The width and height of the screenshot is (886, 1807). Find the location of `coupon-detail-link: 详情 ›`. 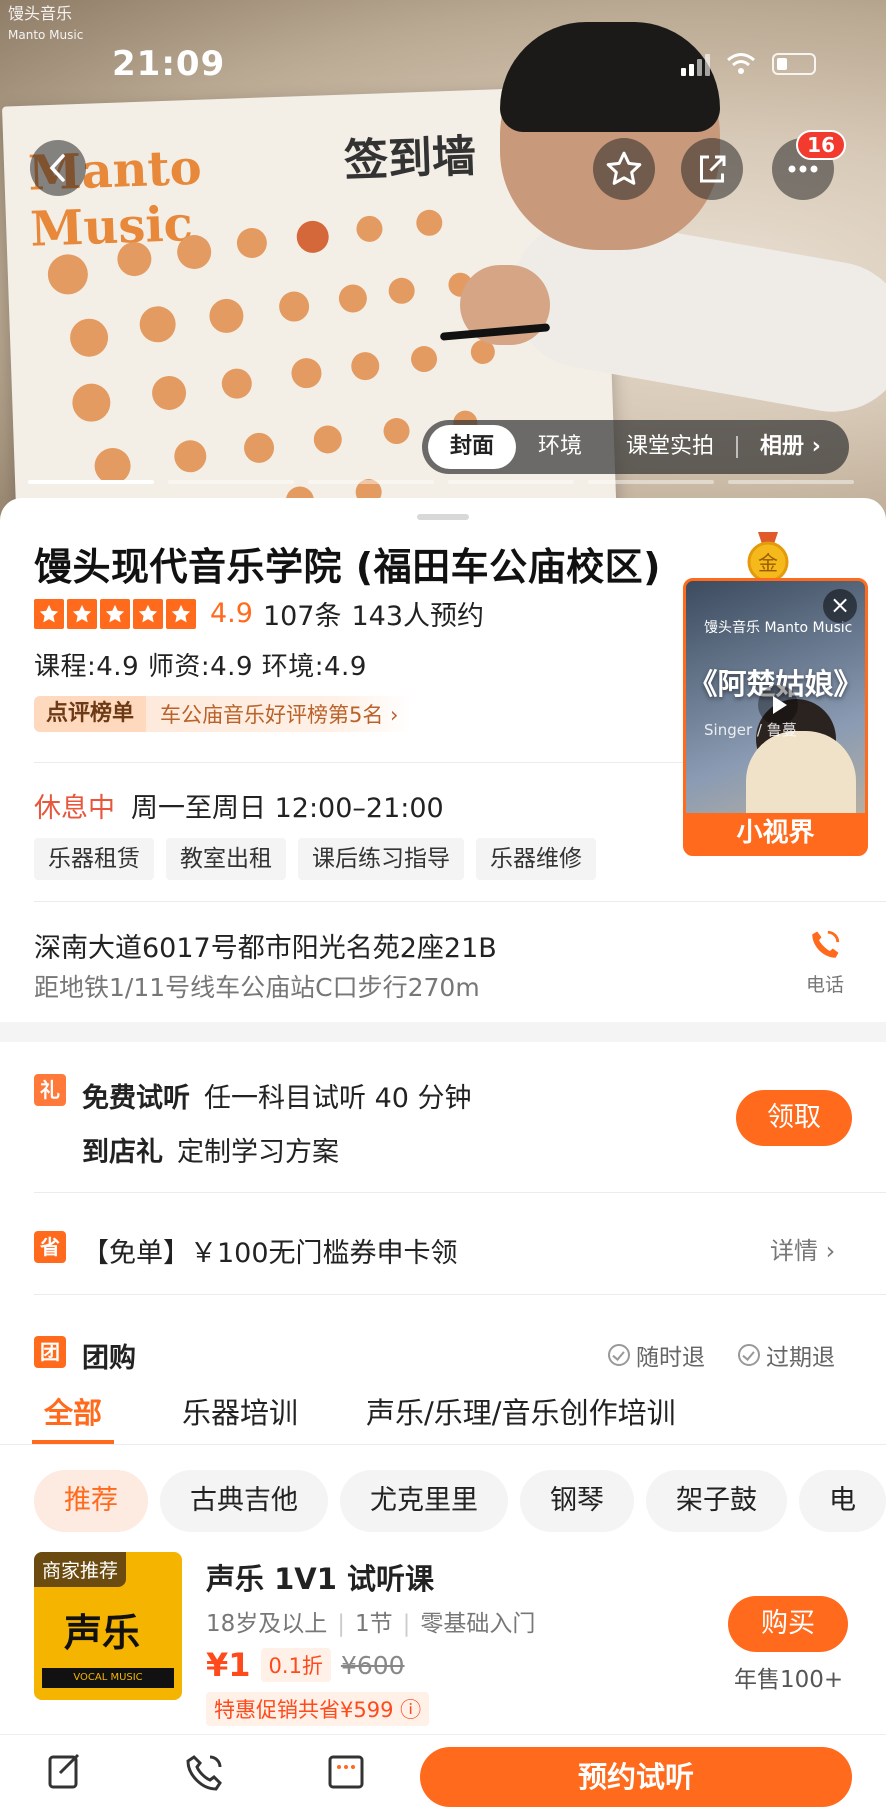

coupon-detail-link: 详情 › is located at coordinates (802, 1248).